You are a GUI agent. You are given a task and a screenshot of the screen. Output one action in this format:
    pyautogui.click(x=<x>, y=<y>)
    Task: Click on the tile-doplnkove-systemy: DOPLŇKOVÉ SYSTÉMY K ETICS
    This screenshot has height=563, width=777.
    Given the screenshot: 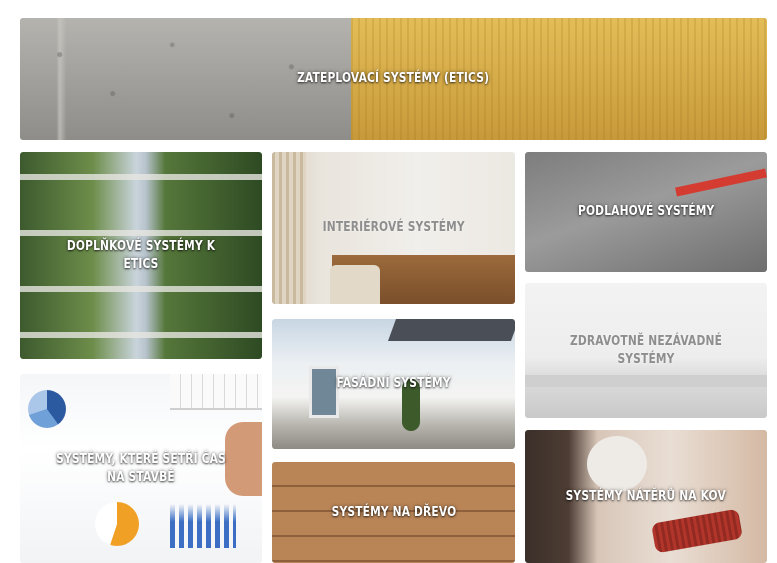 What is the action you would take?
    pyautogui.click(x=141, y=255)
    